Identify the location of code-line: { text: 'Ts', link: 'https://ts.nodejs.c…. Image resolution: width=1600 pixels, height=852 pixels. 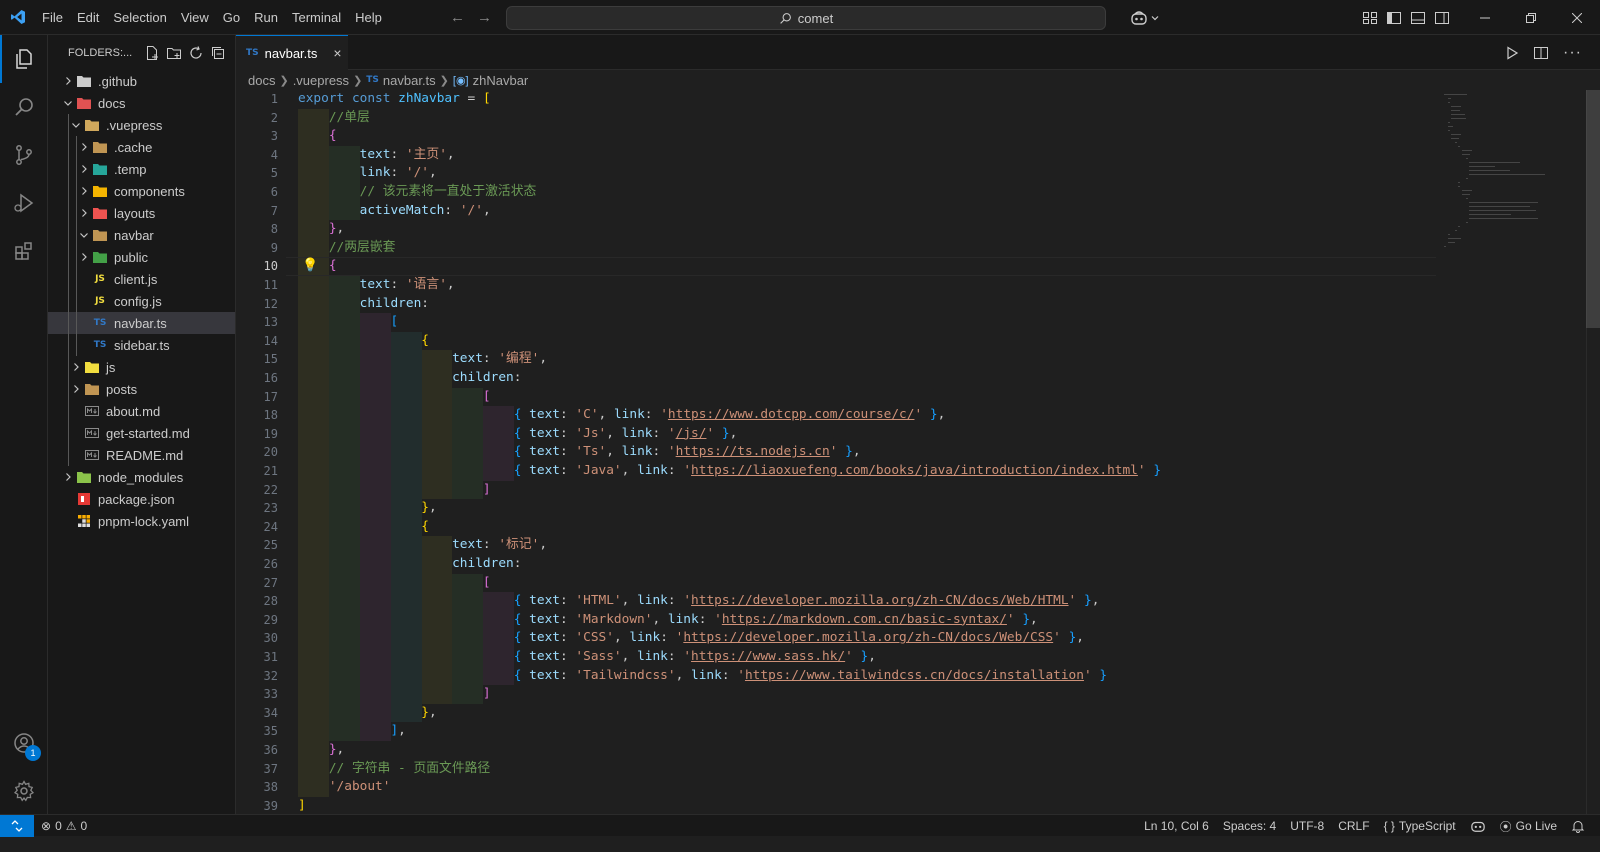
(579, 452).